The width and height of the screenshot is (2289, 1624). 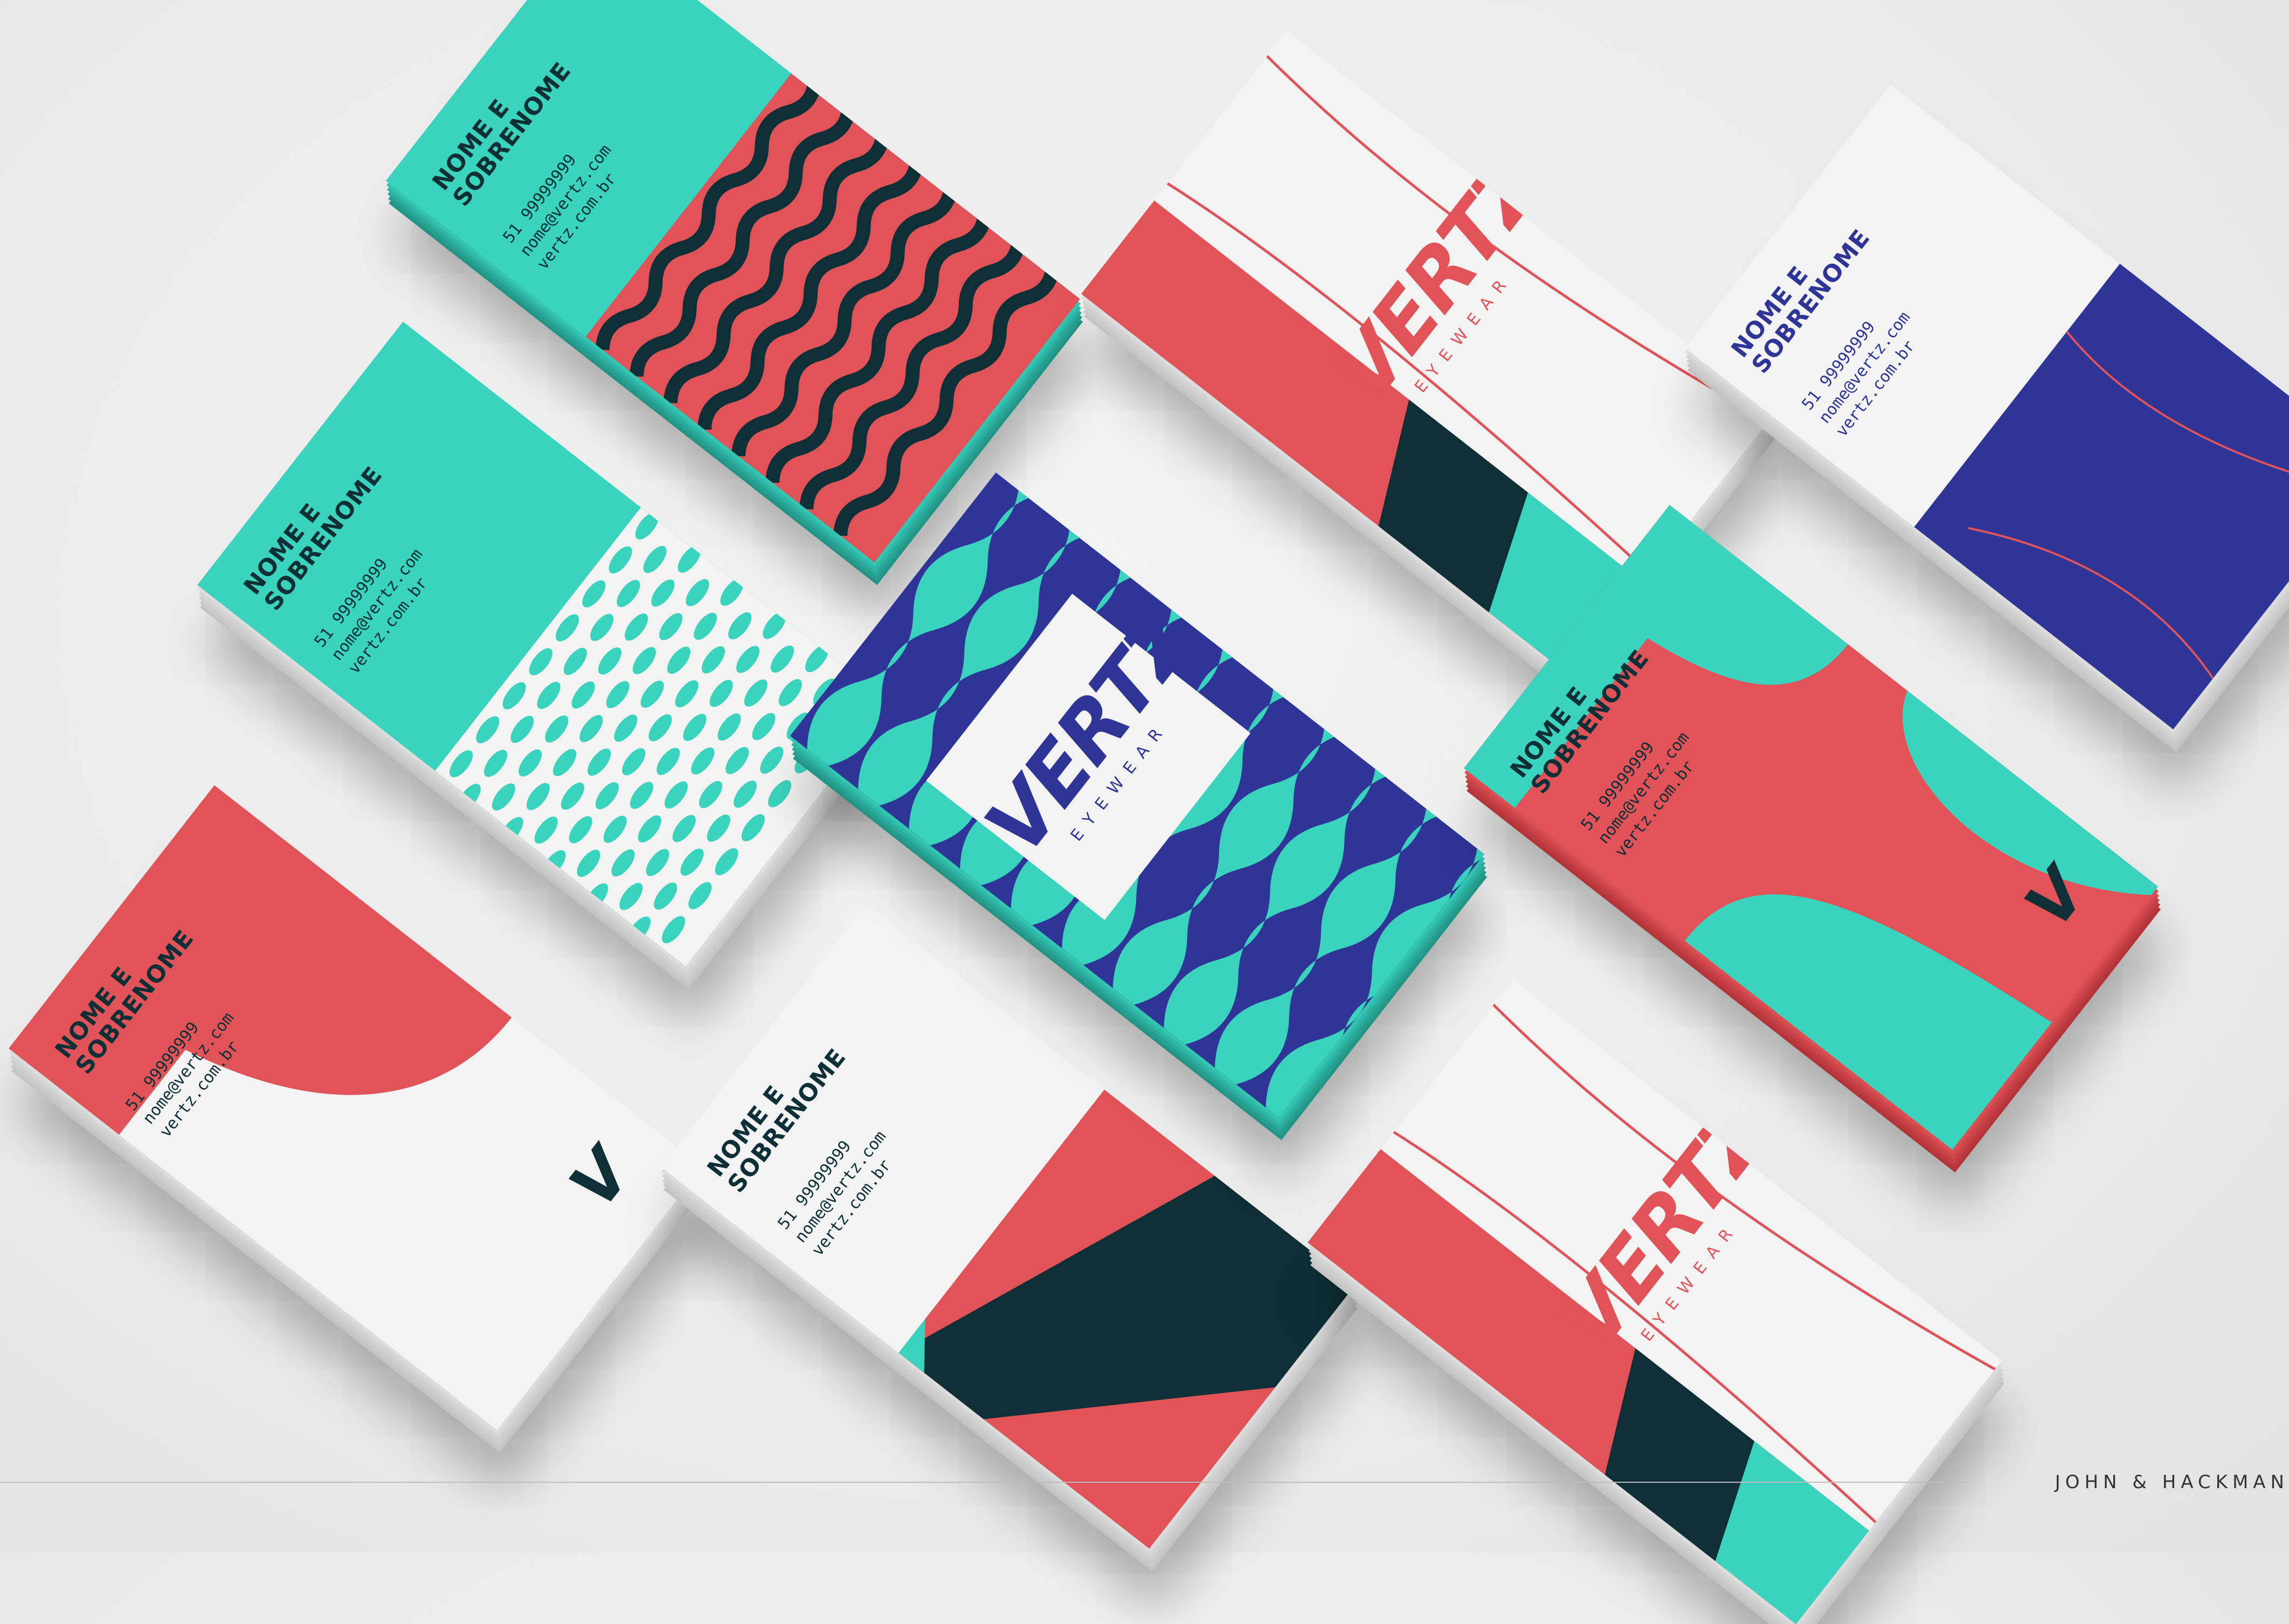 I want to click on credit-rule, so click(x=983, y=1482).